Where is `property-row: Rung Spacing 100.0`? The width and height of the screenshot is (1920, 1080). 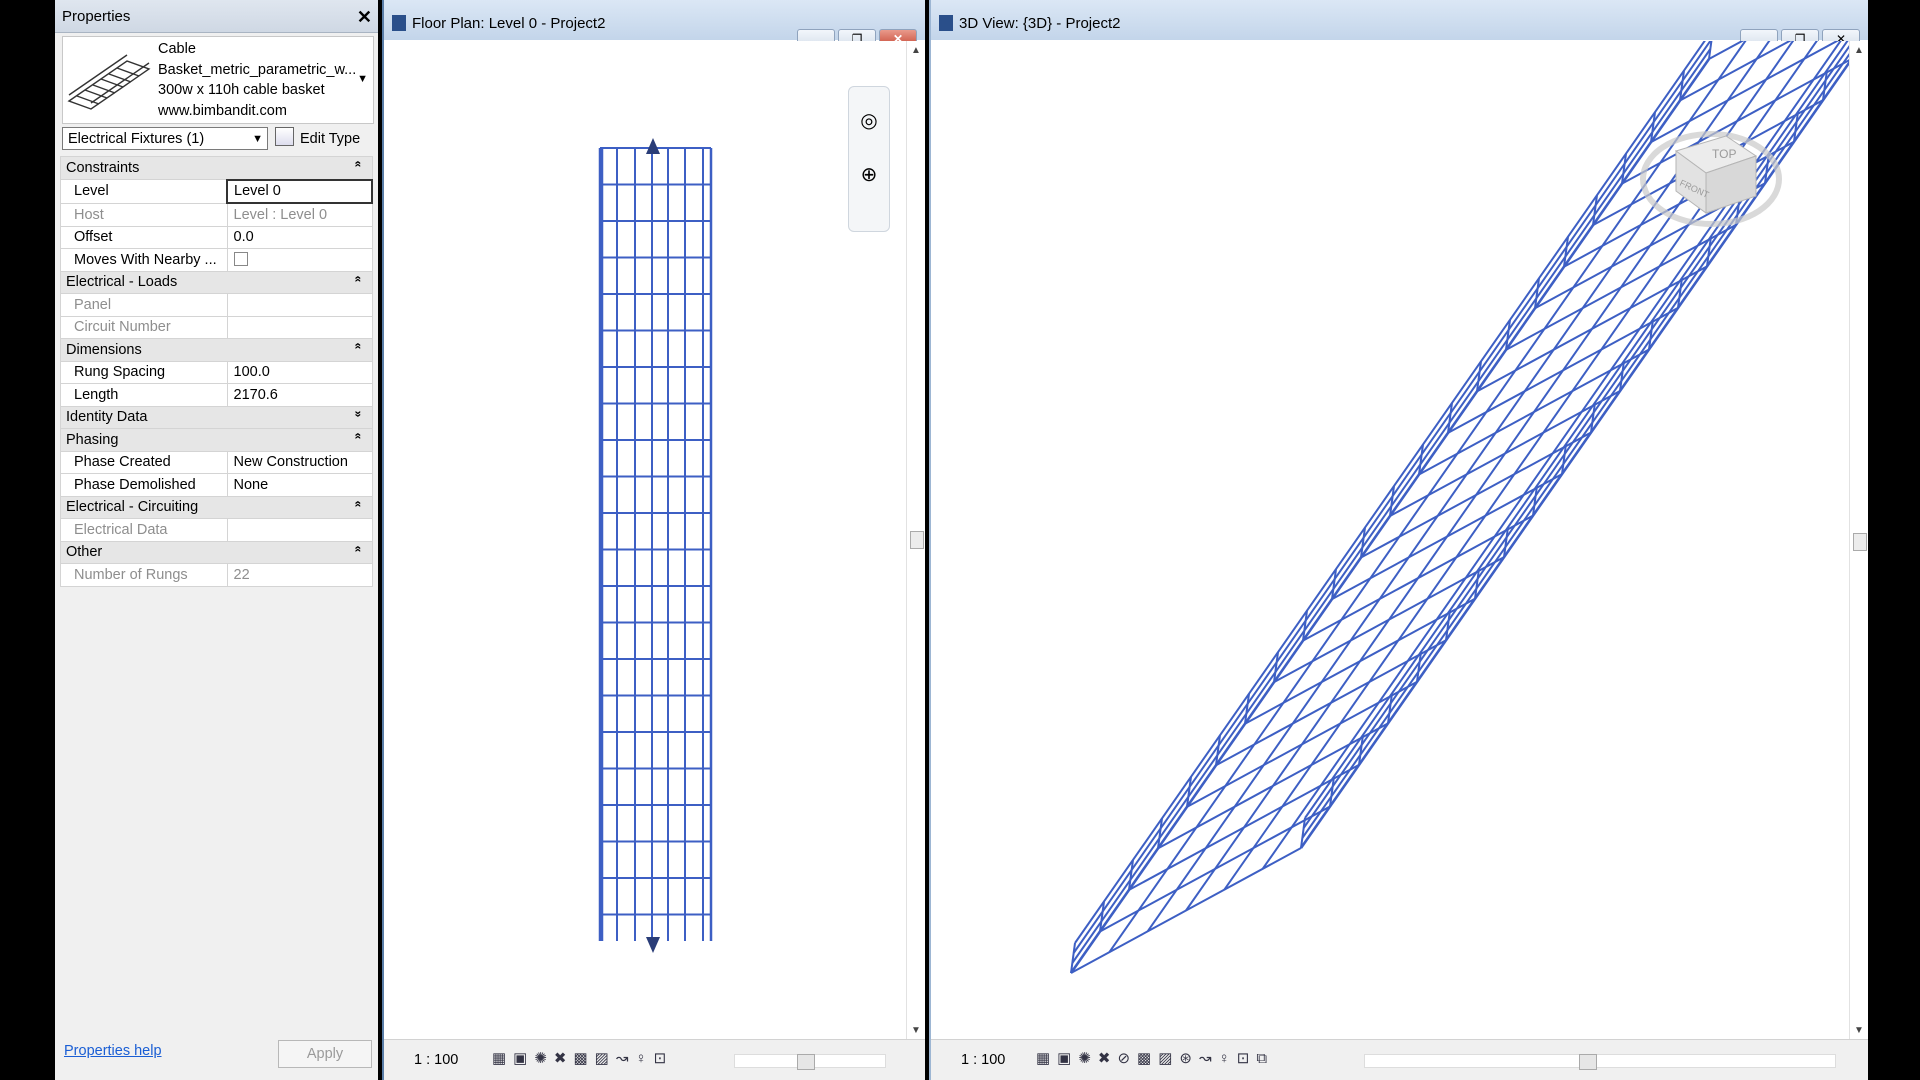 property-row: Rung Spacing 100.0 is located at coordinates (216, 372).